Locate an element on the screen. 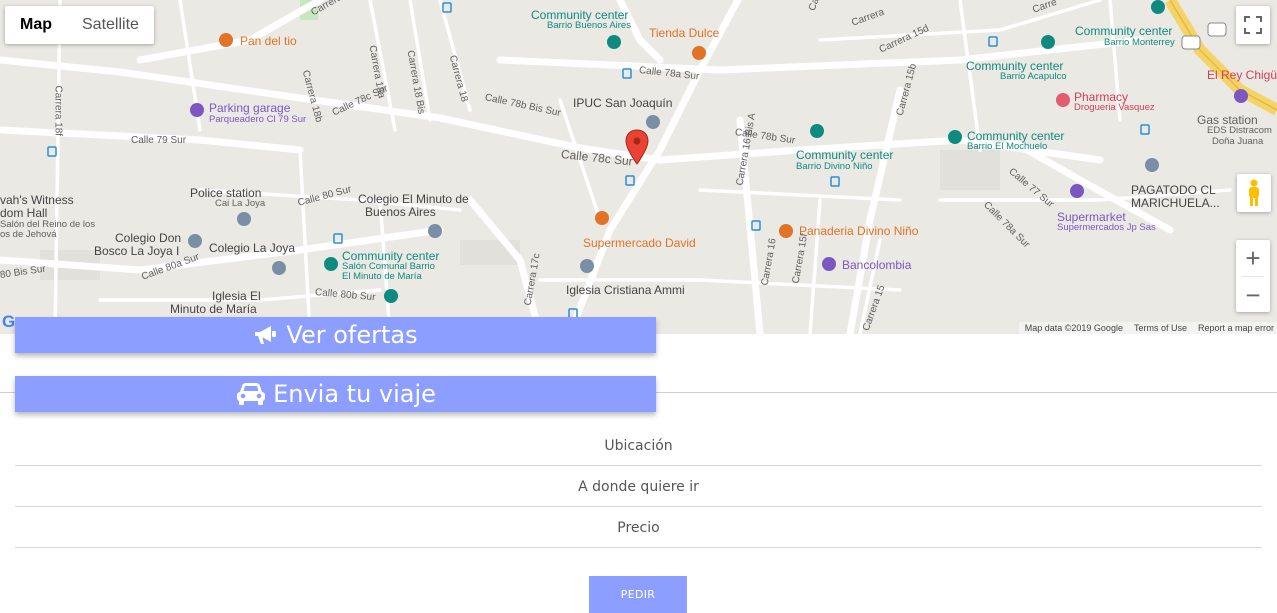  poi-label: Bancolombia is located at coordinates (876, 265).